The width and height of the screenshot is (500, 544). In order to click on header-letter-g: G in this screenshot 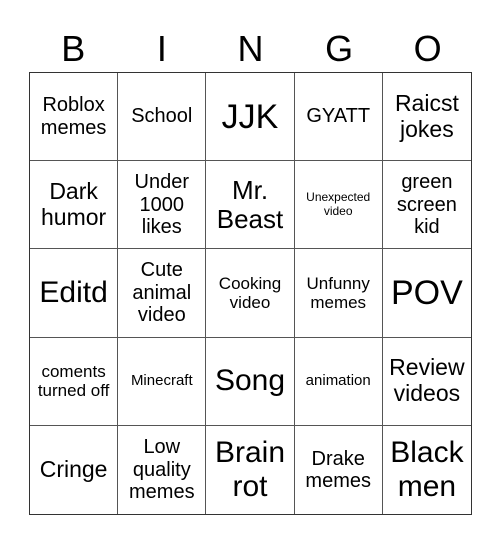, I will do `click(339, 48)`.